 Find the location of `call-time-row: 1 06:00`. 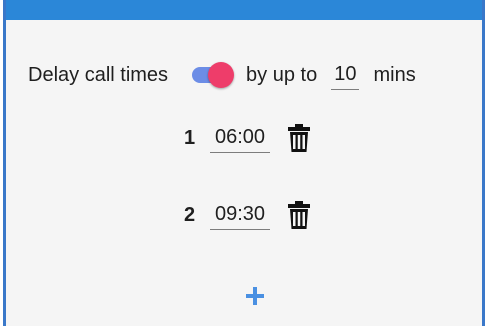

call-time-row: 1 06:00 is located at coordinates (247, 138).